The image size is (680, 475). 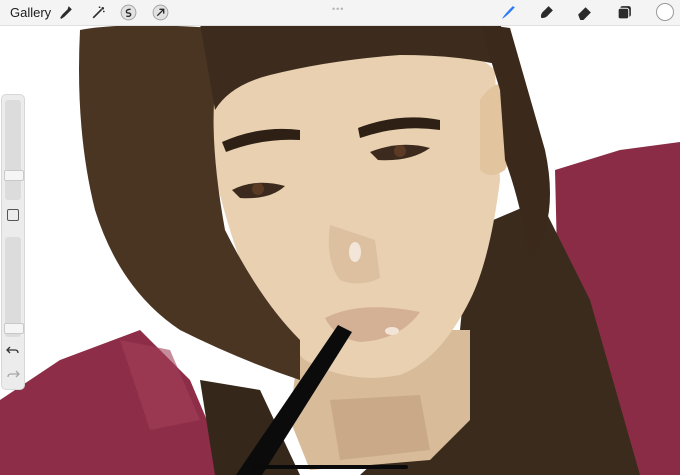 I want to click on magic-wand-icon, so click(x=98, y=12).